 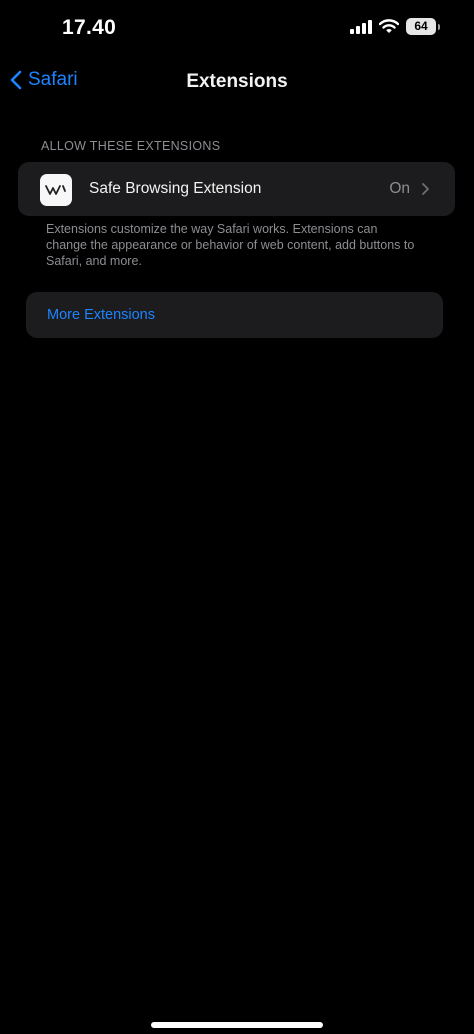 I want to click on extension-status: On, so click(x=399, y=188).